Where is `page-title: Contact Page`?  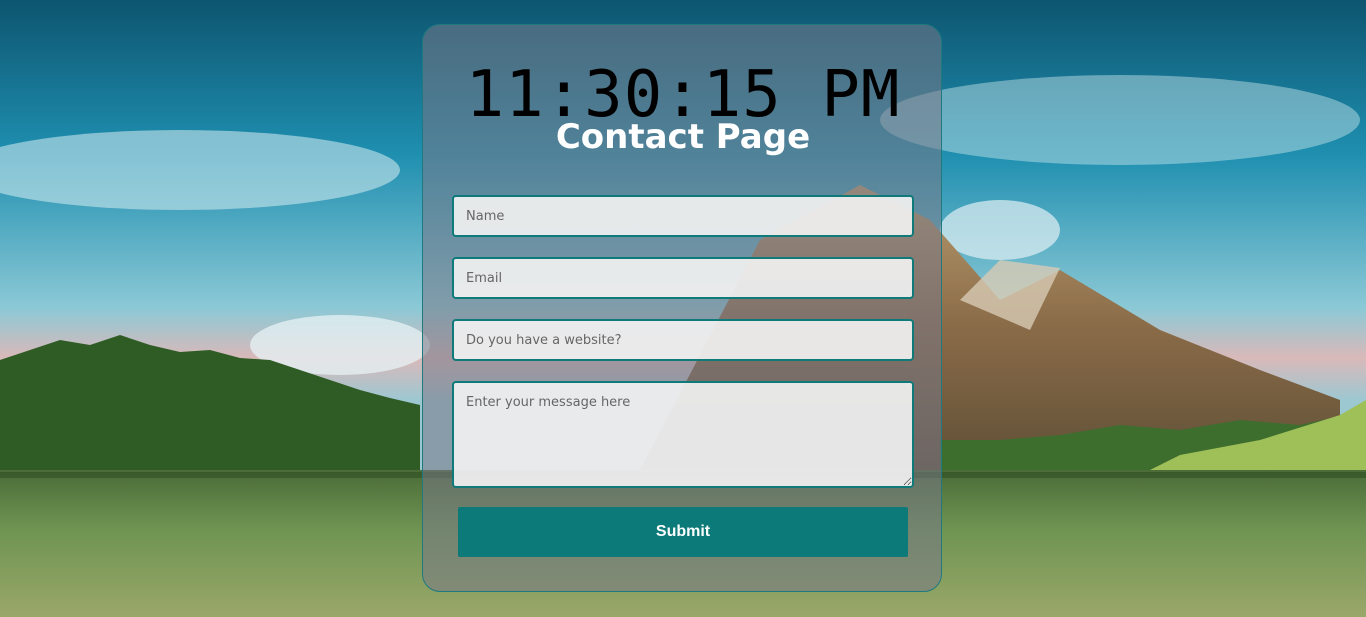
page-title: Contact Page is located at coordinates (683, 137).